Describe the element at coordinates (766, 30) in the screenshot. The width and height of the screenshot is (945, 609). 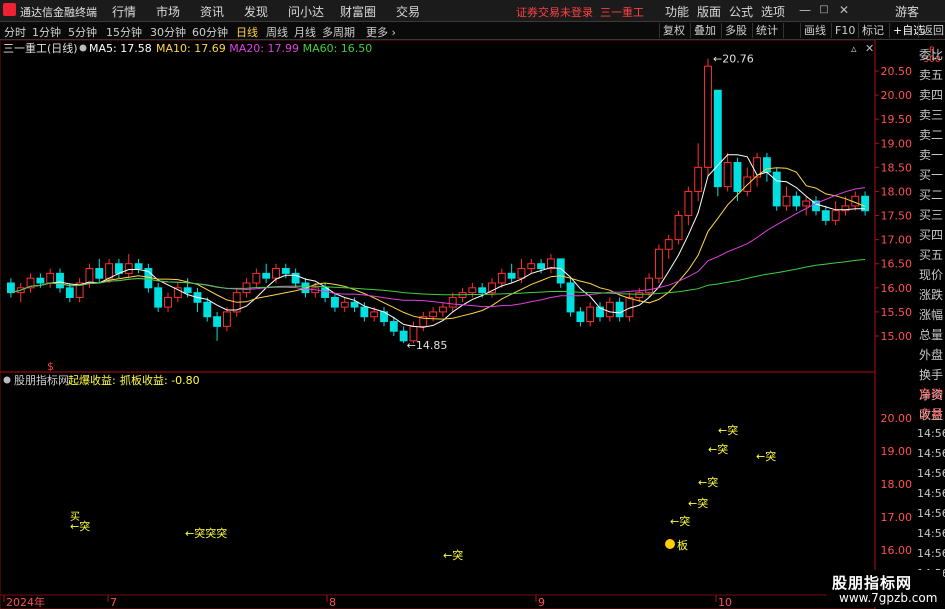
I see `statistics-button: 统计` at that location.